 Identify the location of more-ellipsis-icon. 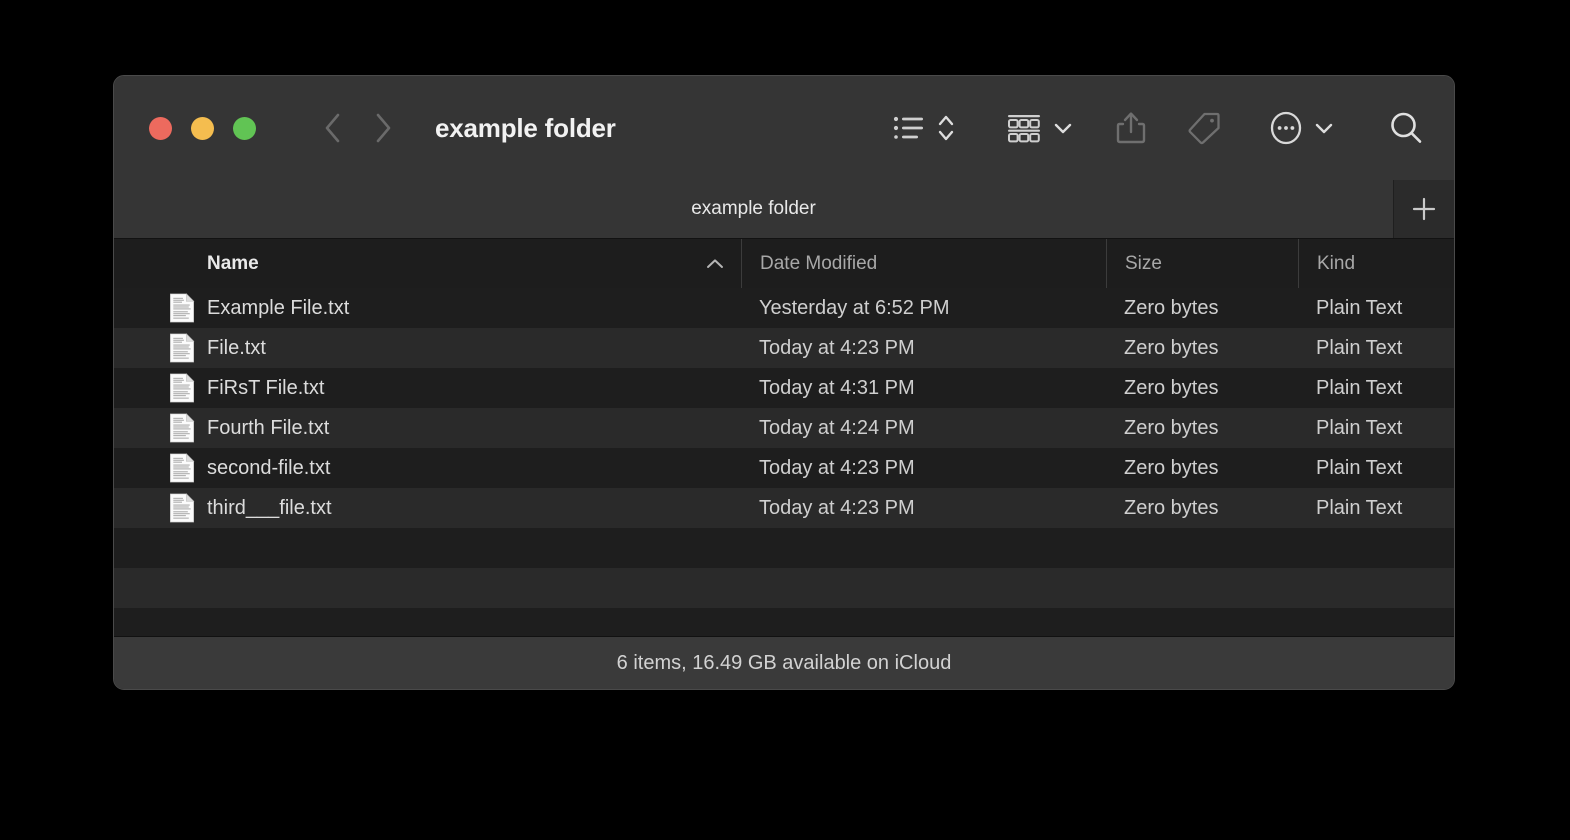
(1286, 128).